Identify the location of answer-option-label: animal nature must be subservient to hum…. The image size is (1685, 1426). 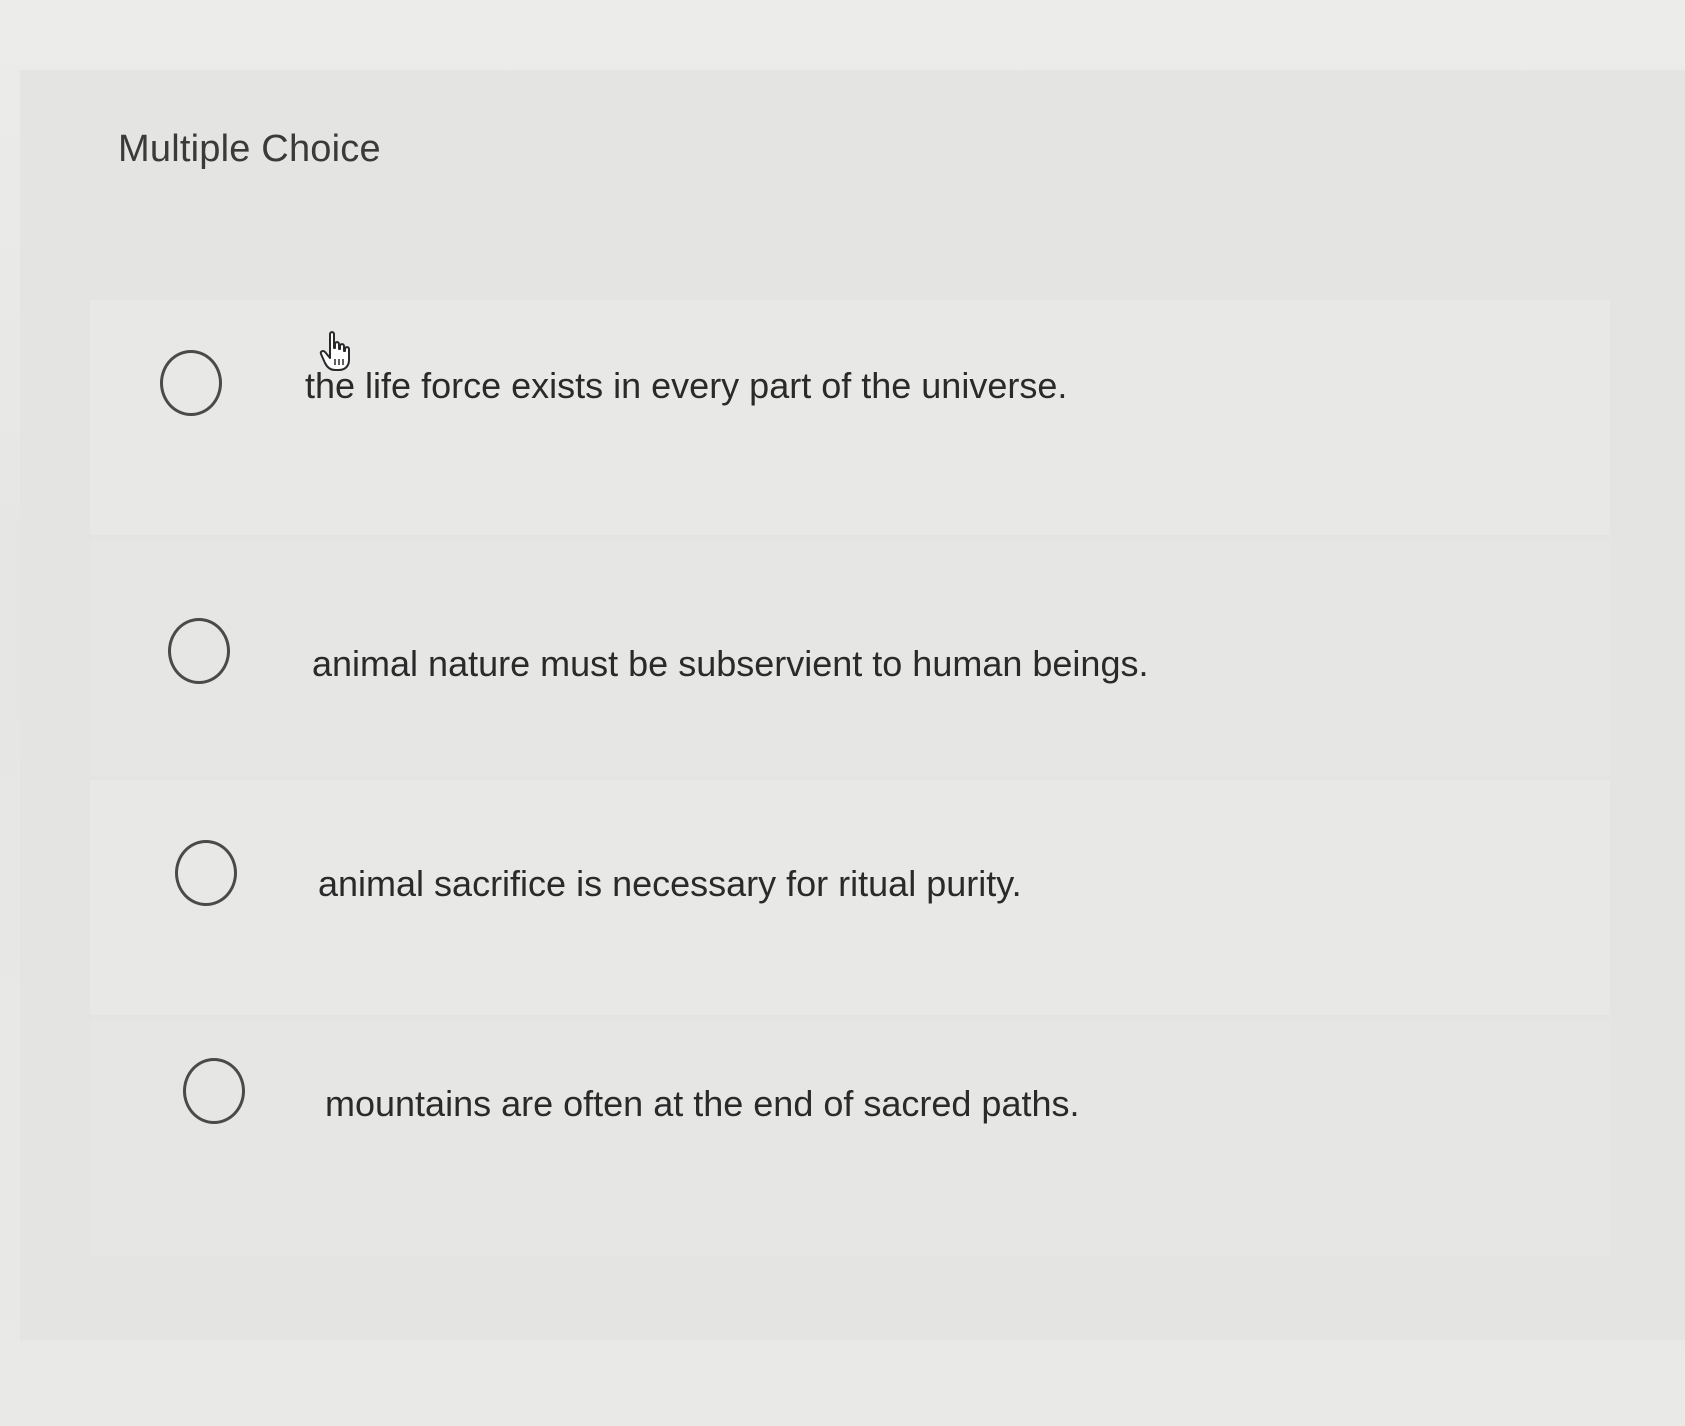
(730, 663).